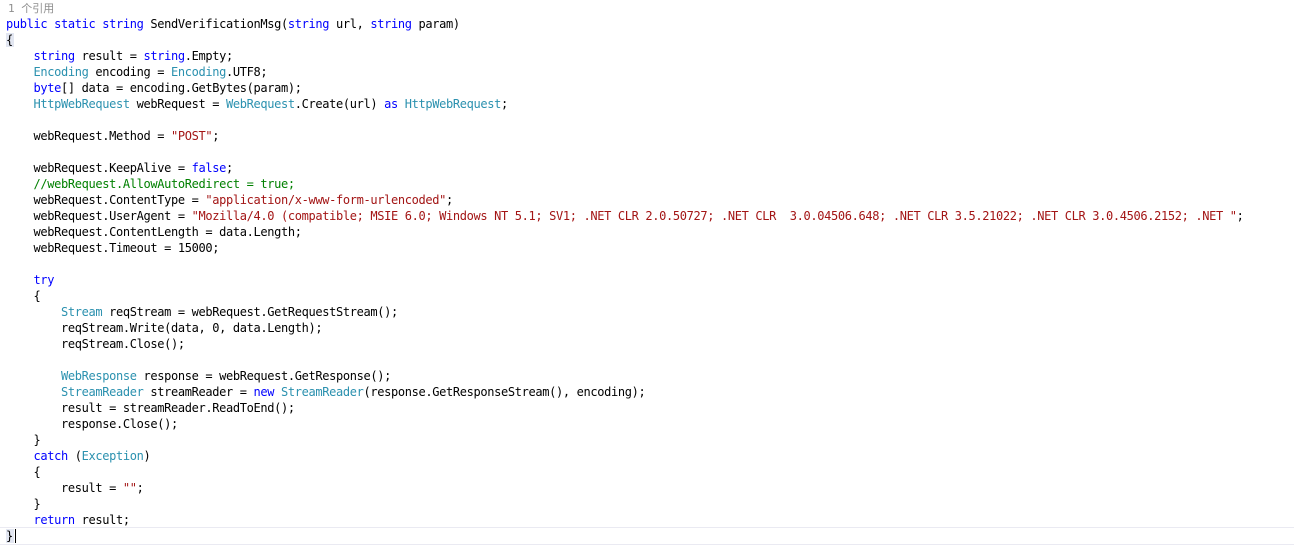 Image resolution: width=1294 pixels, height=549 pixels. Describe the element at coordinates (260, 104) in the screenshot. I see `type-name: WebRequest` at that location.